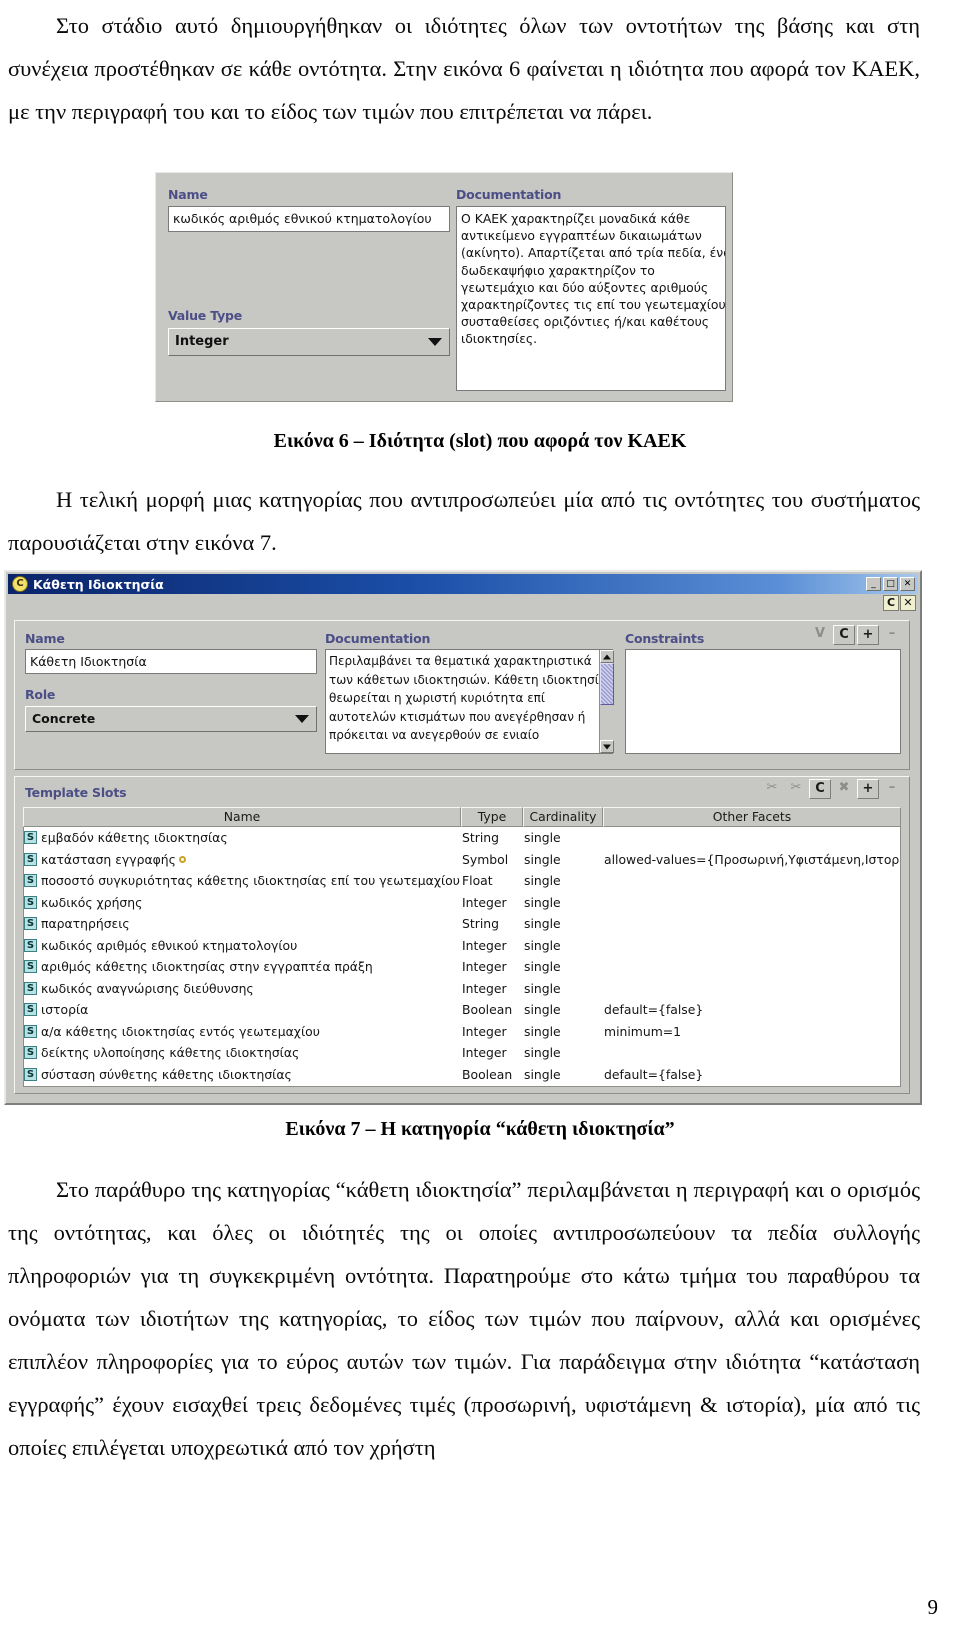 The width and height of the screenshot is (960, 1634). Describe the element at coordinates (763, 701) in the screenshot. I see `constraints-list` at that location.